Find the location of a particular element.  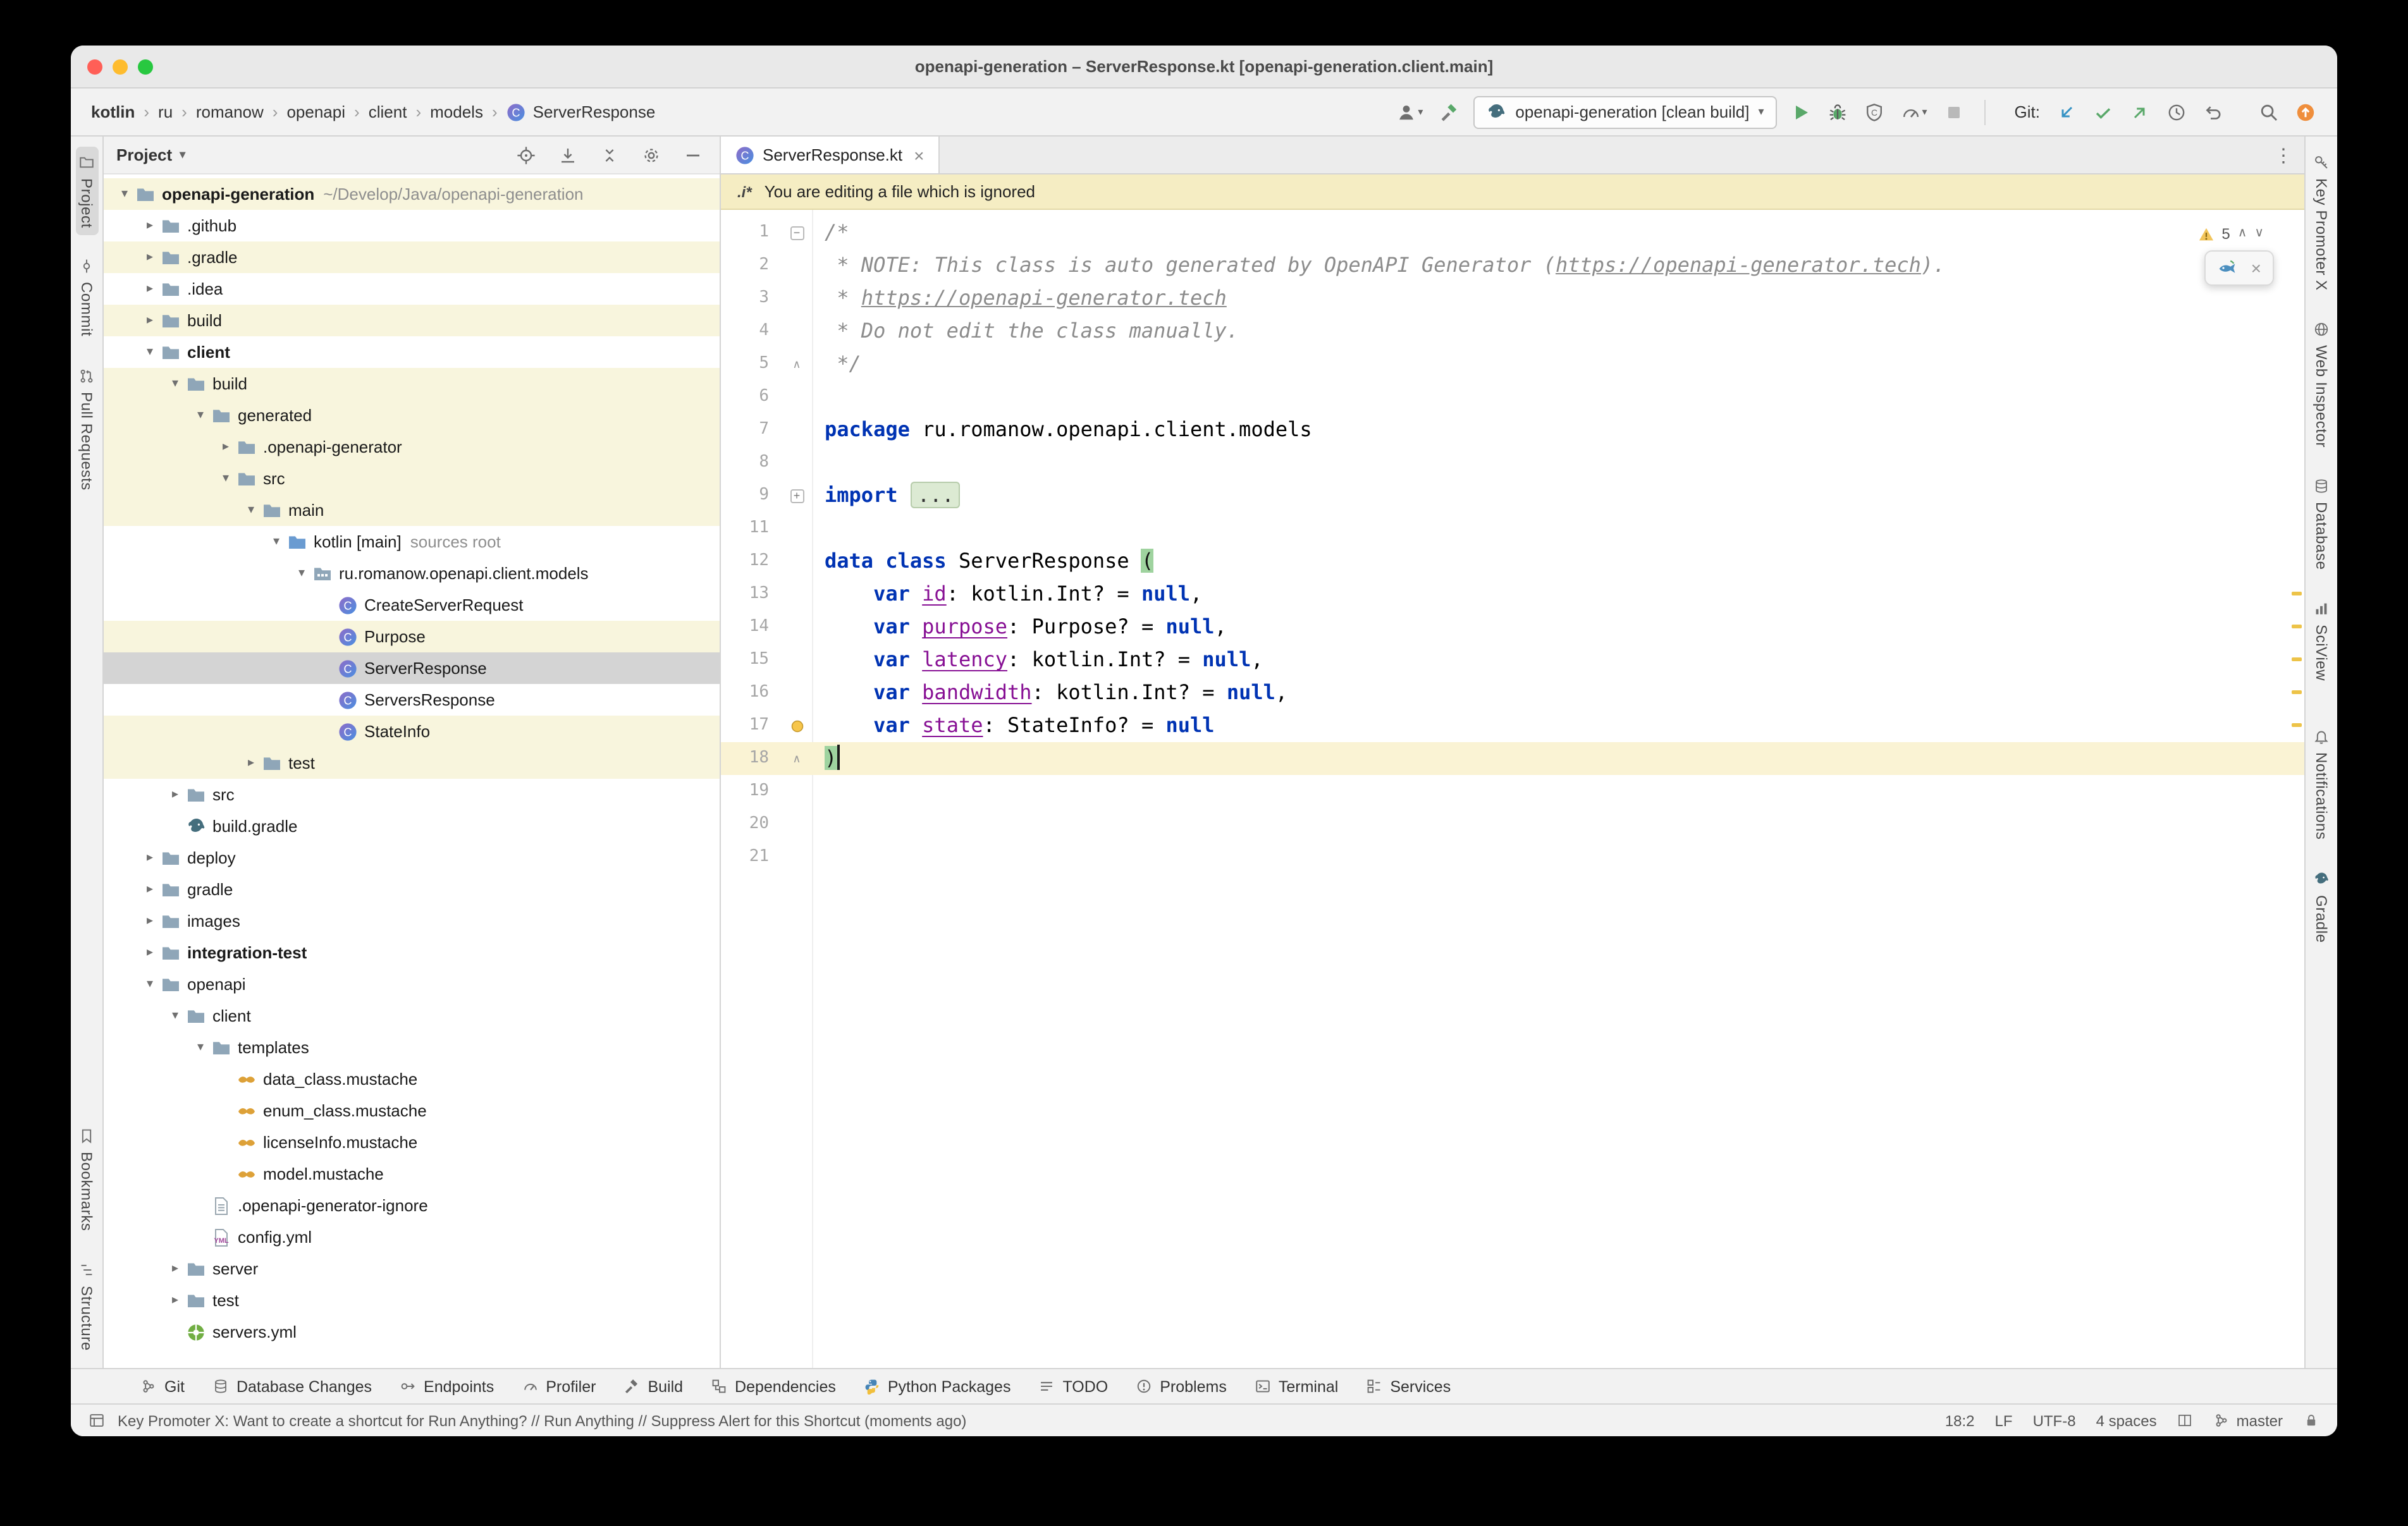

tree-item-config-yml: YML config.yml is located at coordinates (412, 1237).